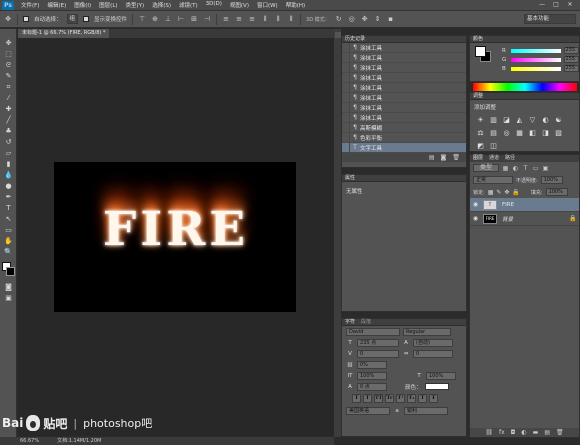 The image size is (580, 445). What do you see at coordinates (8, 197) in the screenshot?
I see `pen-icon: ✒` at bounding box center [8, 197].